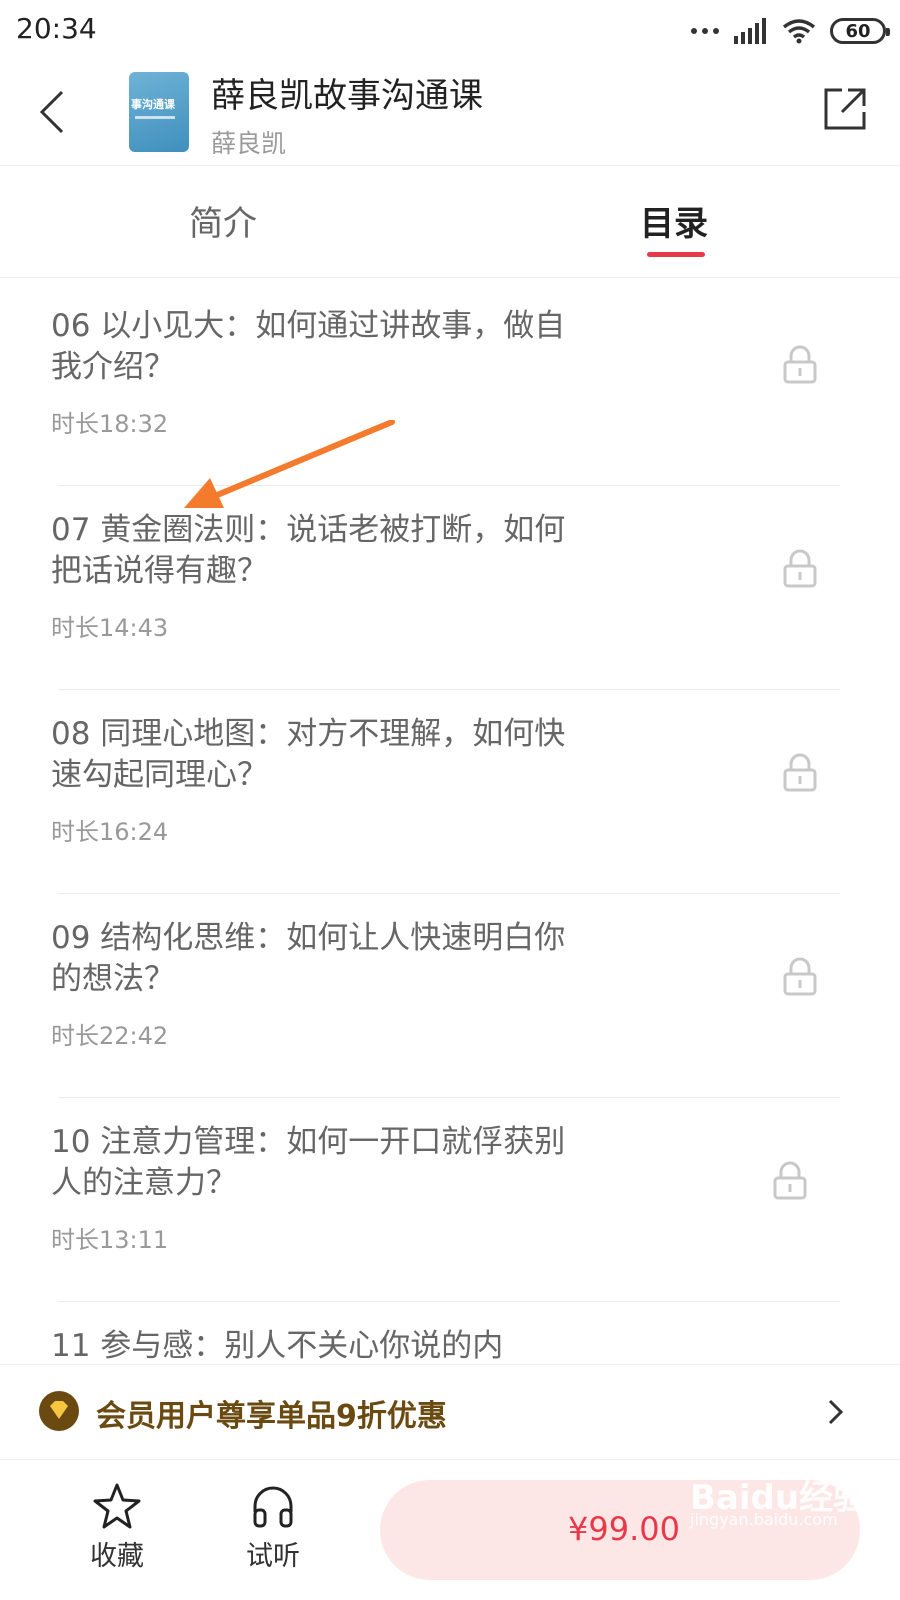 This screenshot has width=900, height=1600. Describe the element at coordinates (308, 550) in the screenshot. I see `catalog-item-title: 07 黄金圈法则：说话老被打断，如何把话说得有趣？` at that location.